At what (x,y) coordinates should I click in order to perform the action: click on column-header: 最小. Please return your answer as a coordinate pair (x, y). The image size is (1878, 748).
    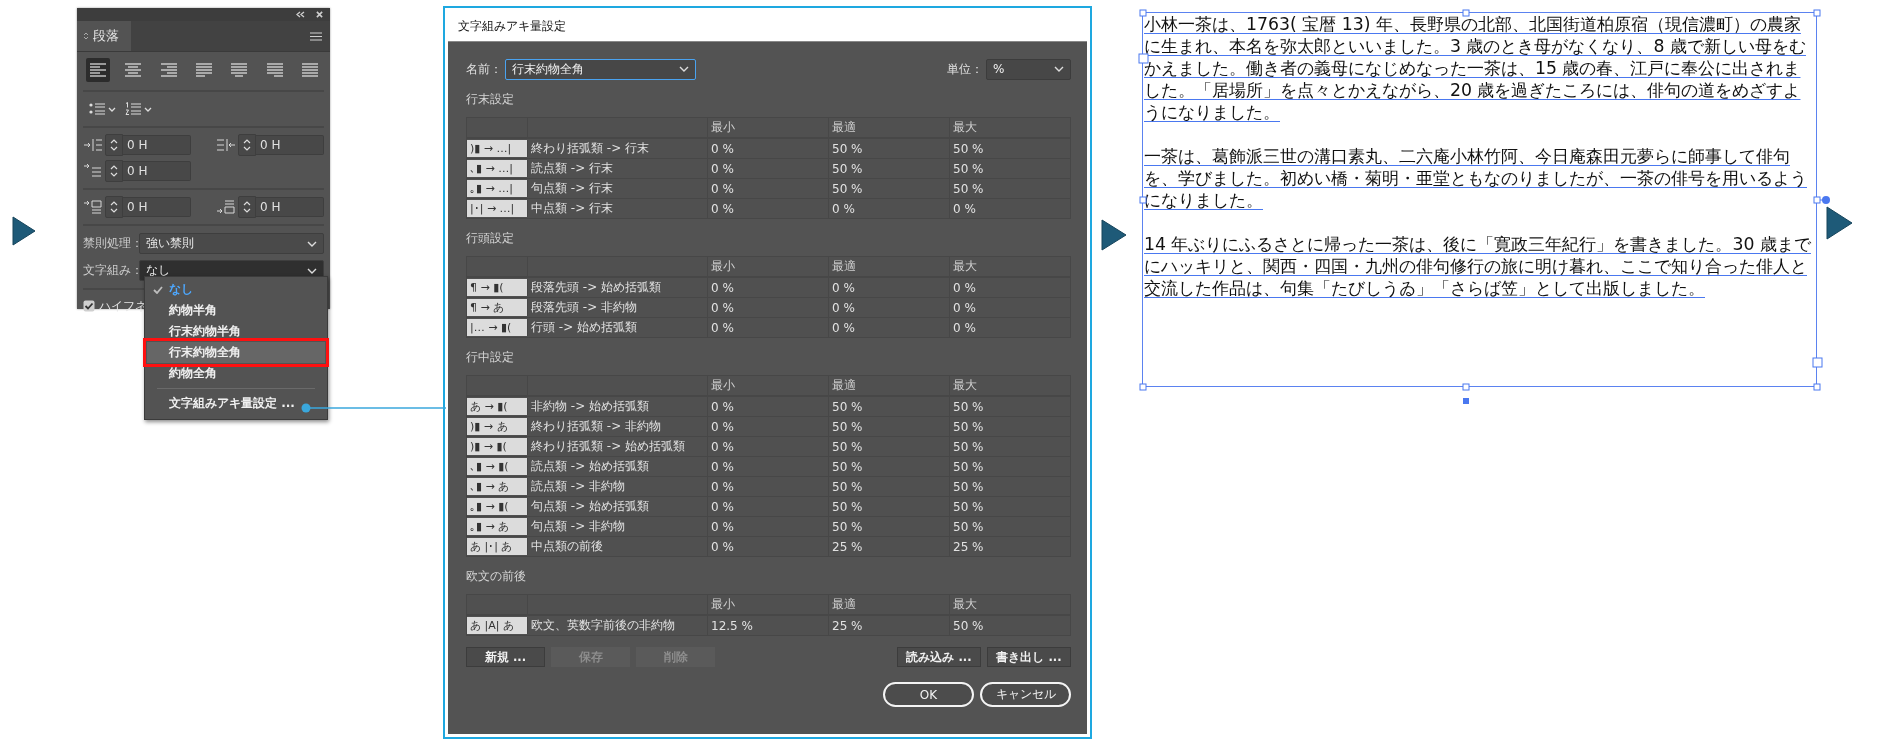
    Looking at the image, I should click on (768, 385).